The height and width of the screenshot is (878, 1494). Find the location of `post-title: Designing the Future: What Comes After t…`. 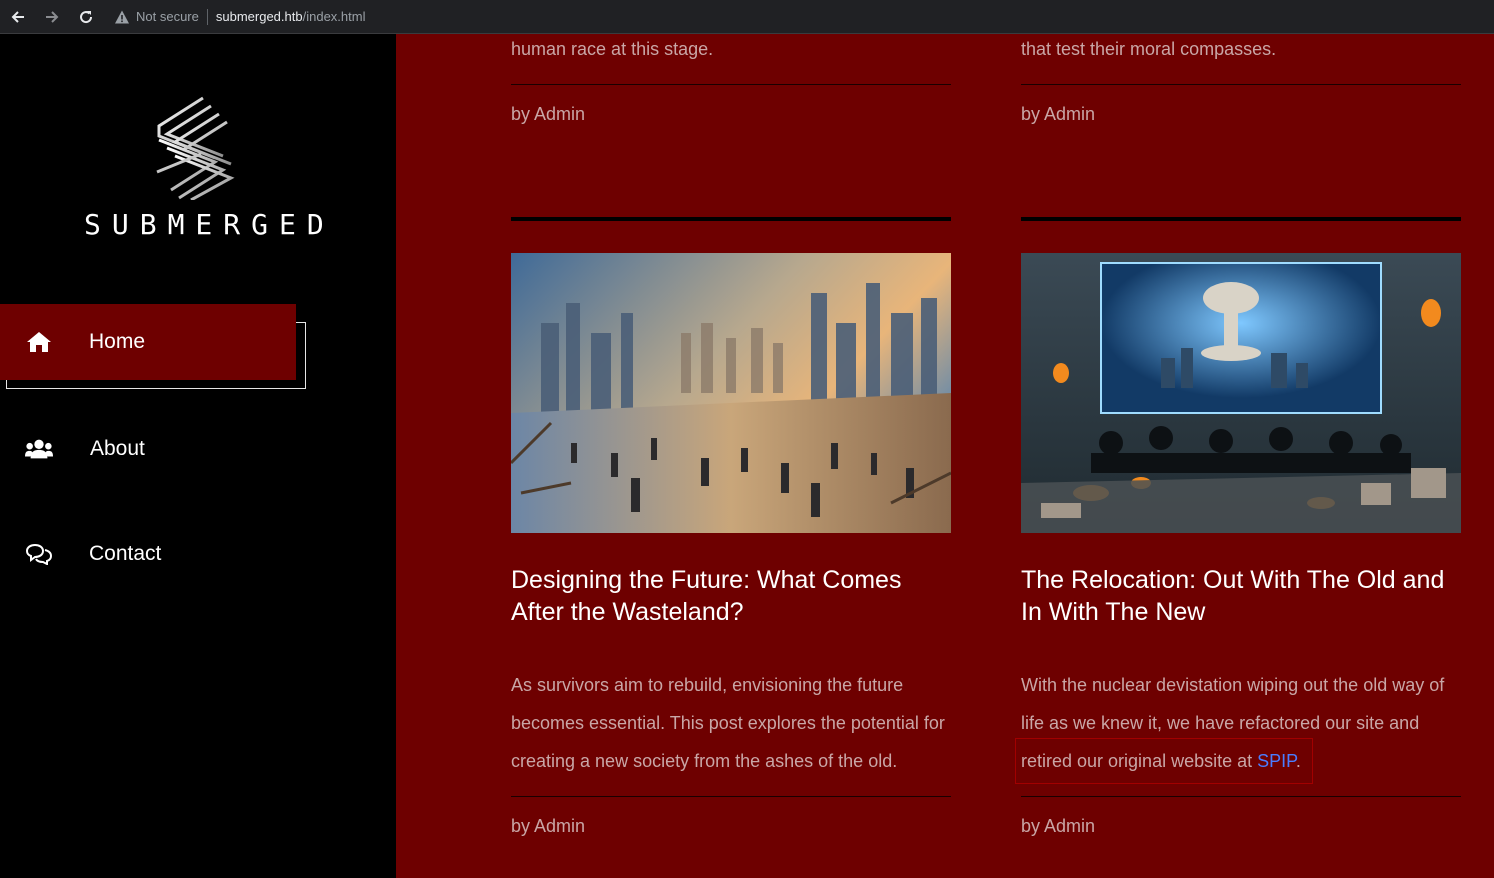

post-title: Designing the Future: What Comes After t… is located at coordinates (731, 596).